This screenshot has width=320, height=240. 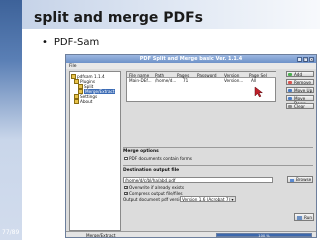 I want to click on pdf-version-select: Version 1.6 (Acrobat 7) ▾, so click(x=208, y=199).